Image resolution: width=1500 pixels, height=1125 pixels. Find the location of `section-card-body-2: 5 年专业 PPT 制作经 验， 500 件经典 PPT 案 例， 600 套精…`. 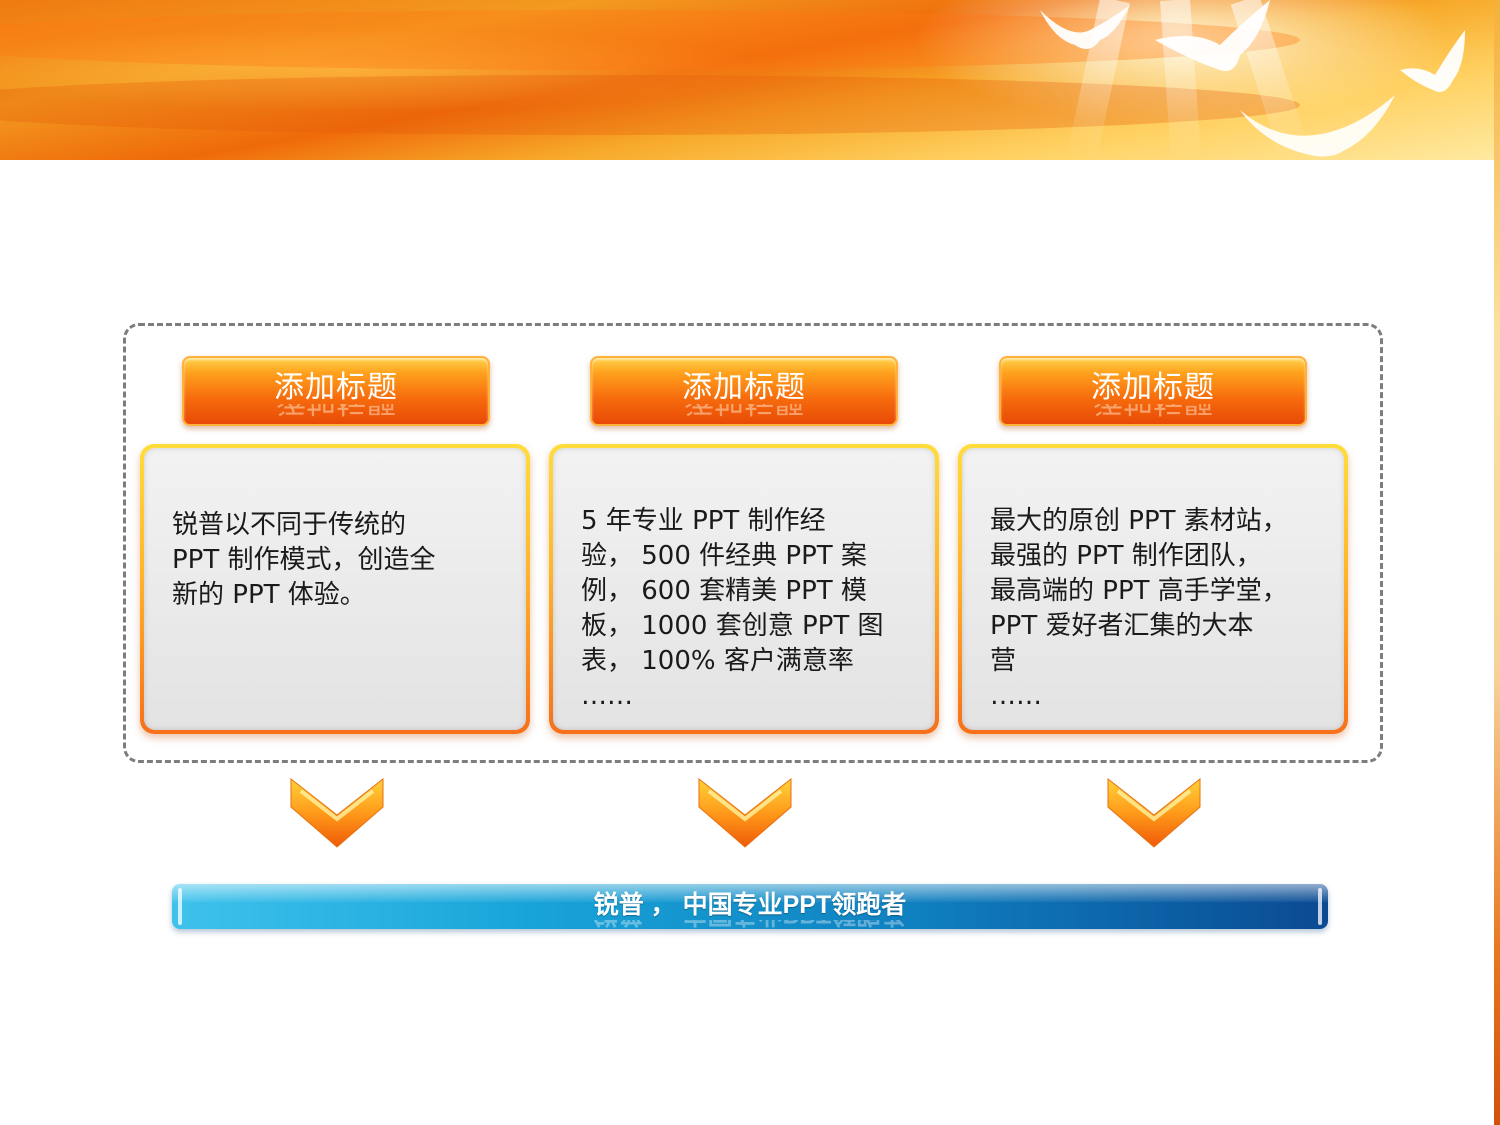

section-card-body-2: 5 年专业 PPT 制作经 验， 500 件经典 PPT 案 例， 600 套精… is located at coordinates (744, 589).